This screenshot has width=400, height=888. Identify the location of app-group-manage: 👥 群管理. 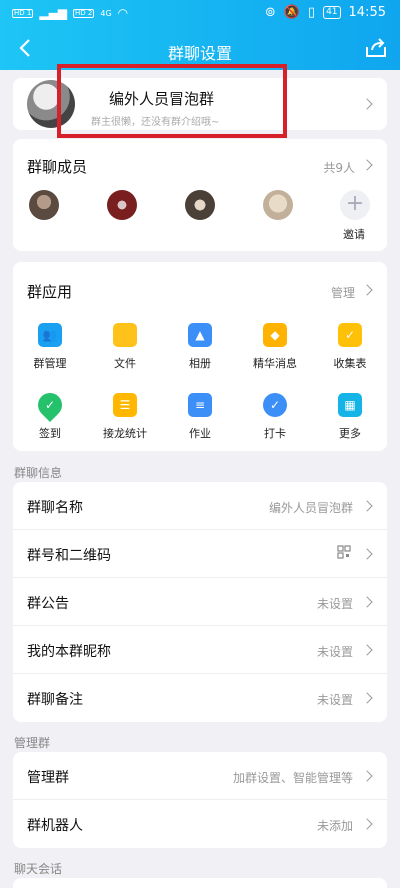
(50, 347).